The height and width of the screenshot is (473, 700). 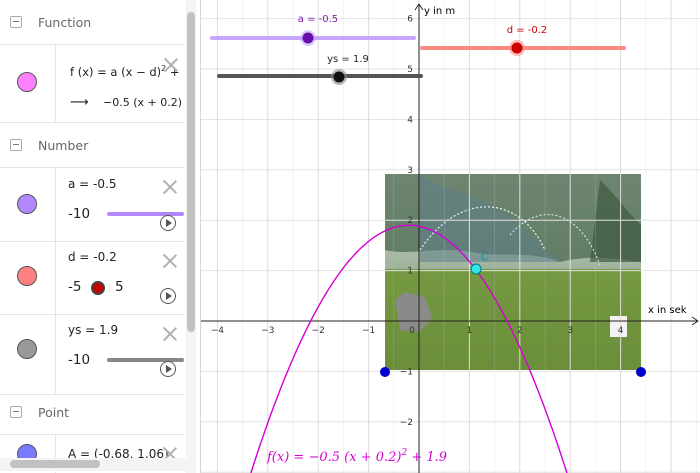 What do you see at coordinates (410, 20) in the screenshot?
I see `y-tick-label: 6` at bounding box center [410, 20].